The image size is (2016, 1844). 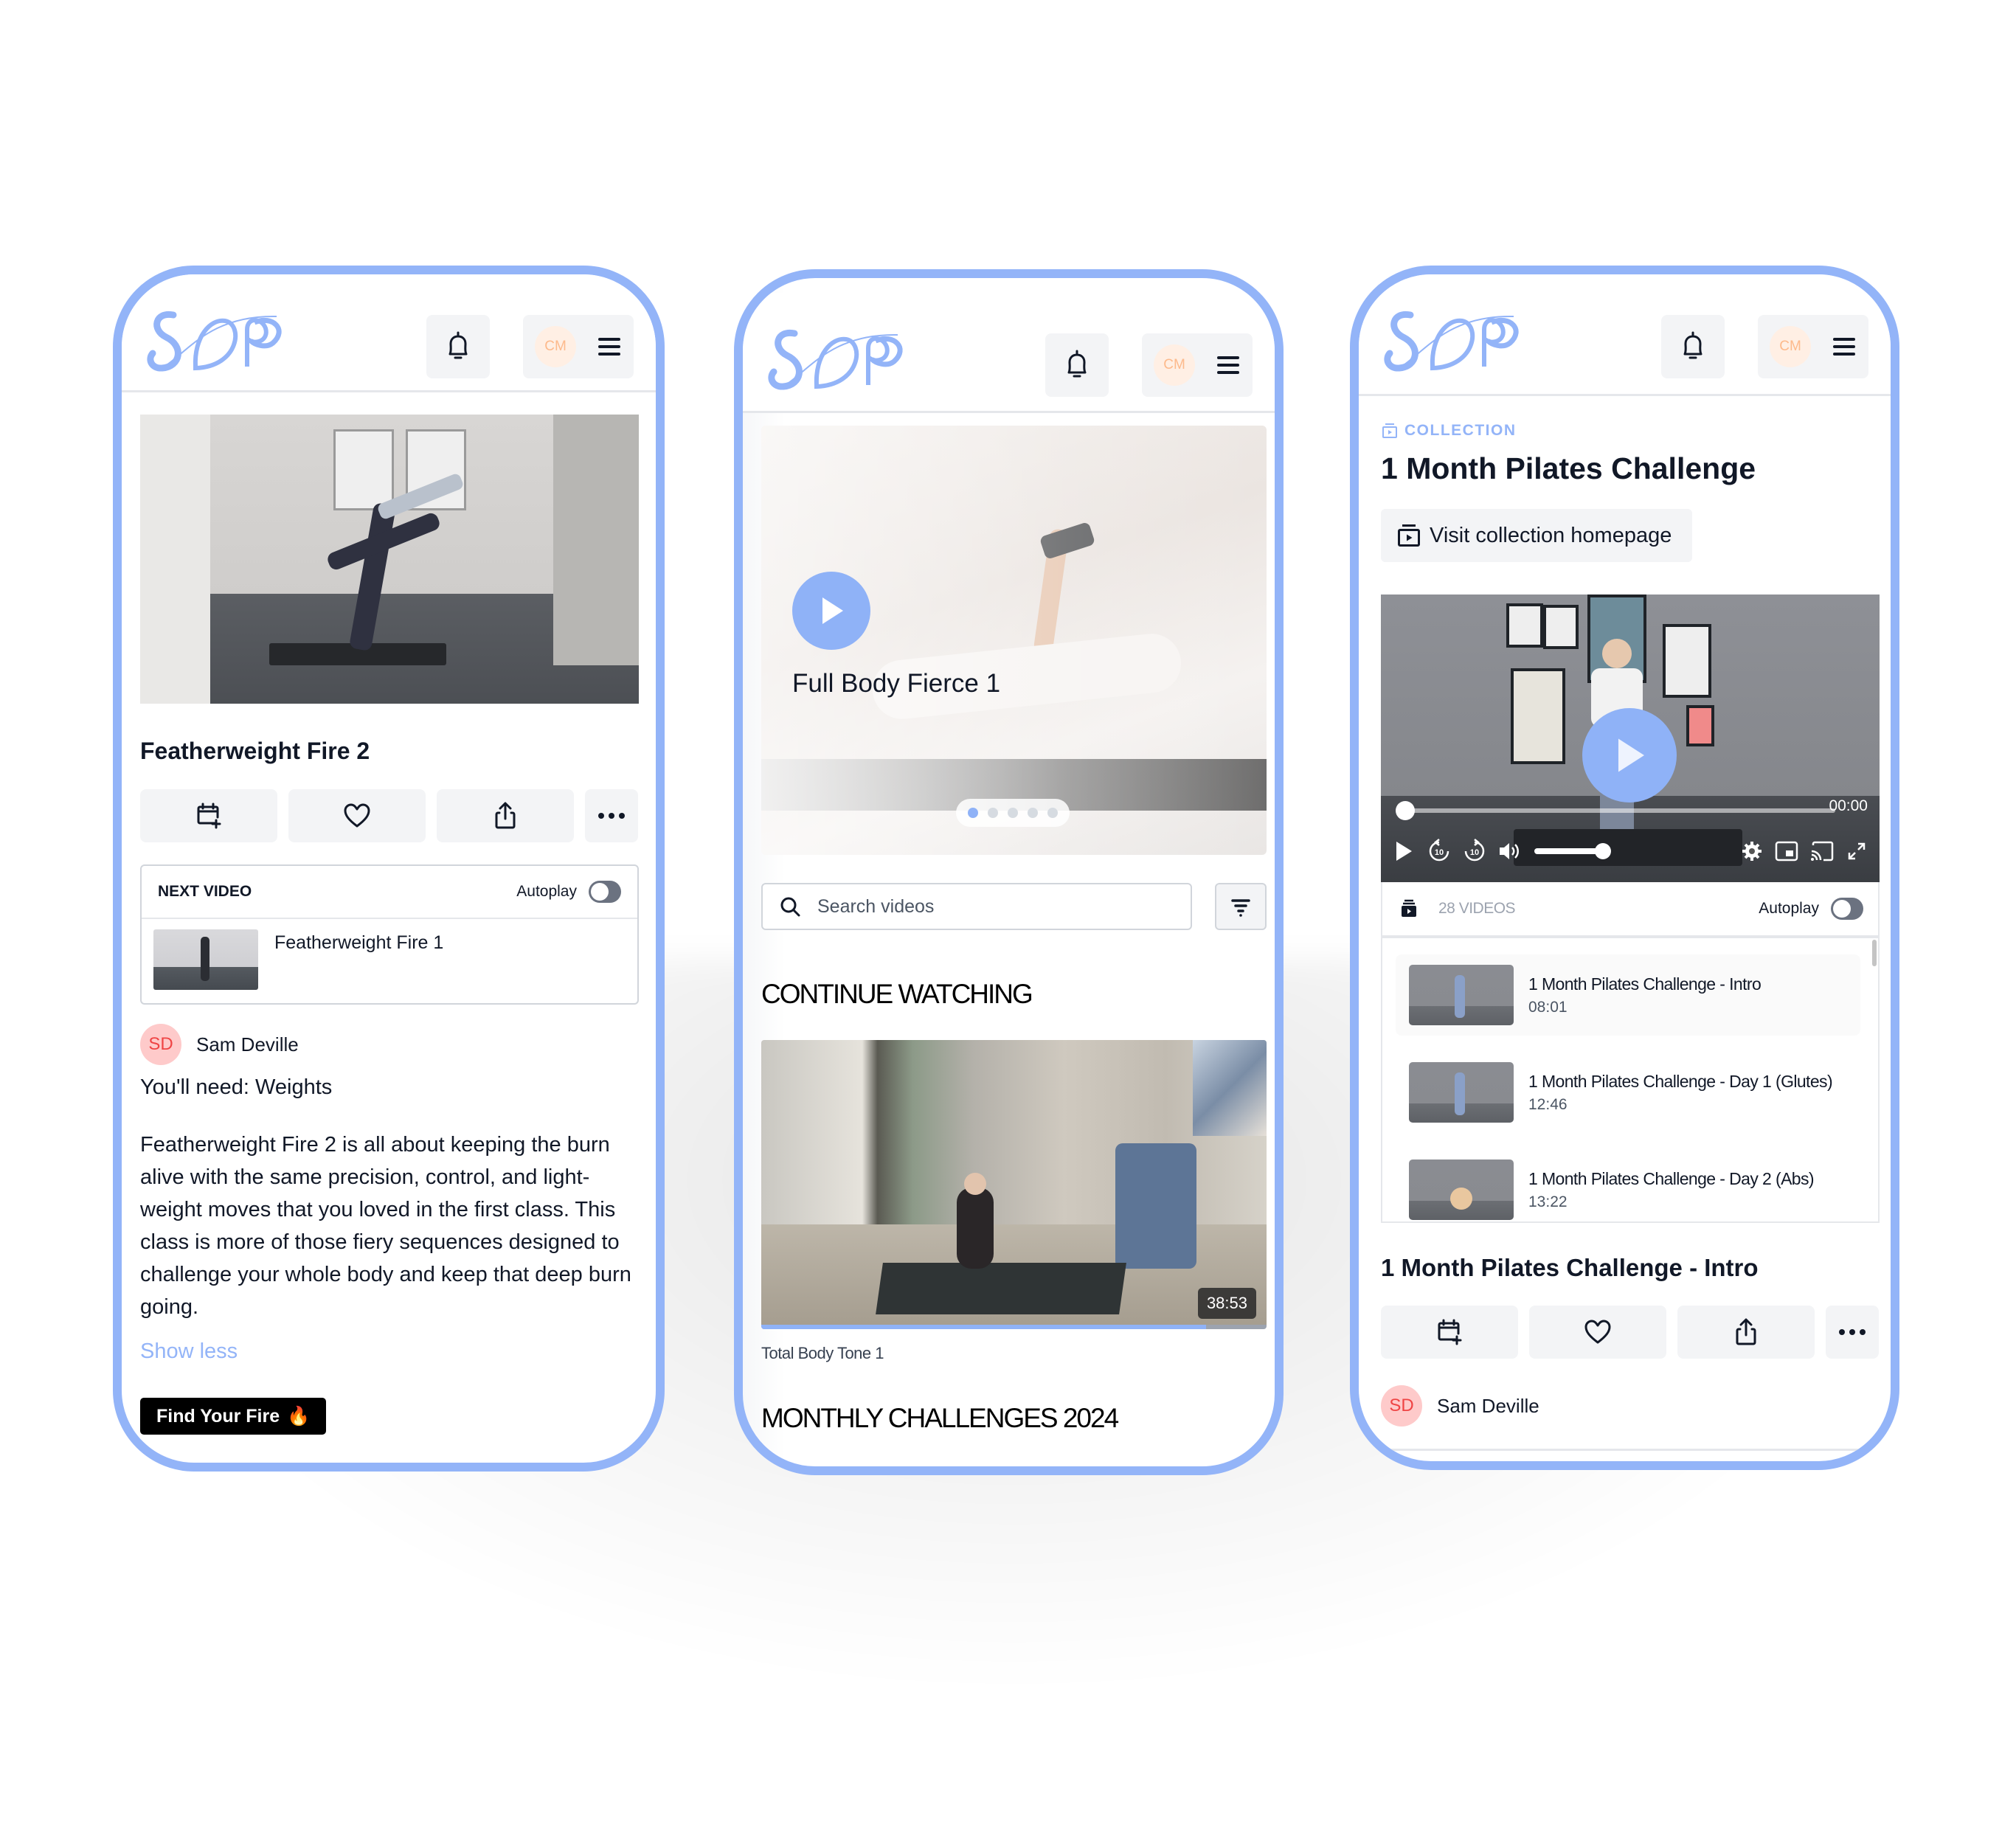 I want to click on continue-watching-title: Total Body Tone 1, so click(x=822, y=1353).